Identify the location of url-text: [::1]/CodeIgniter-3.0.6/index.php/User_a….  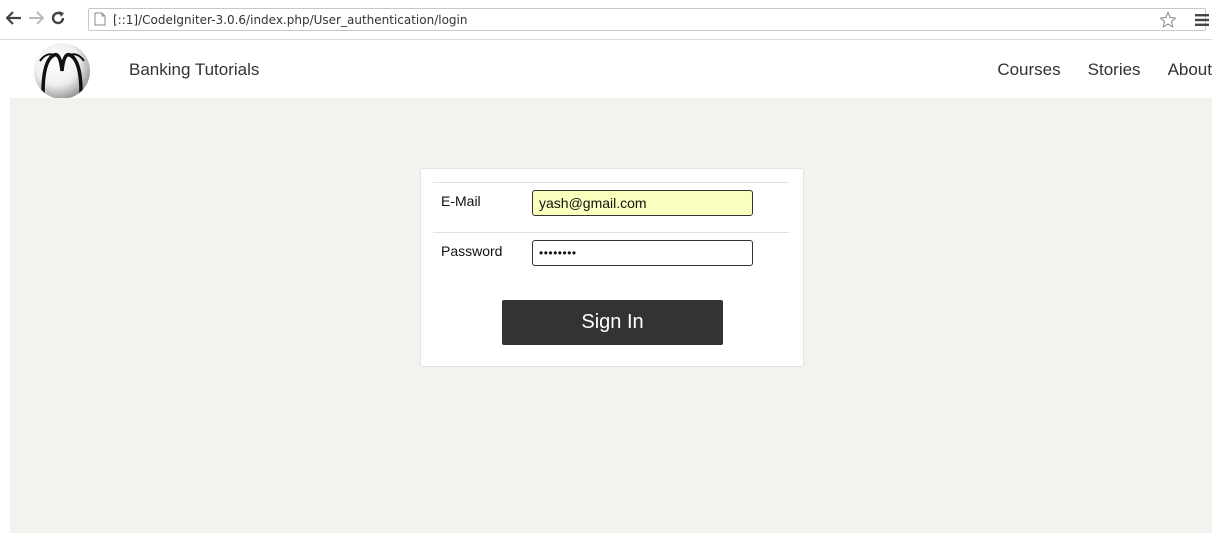
(290, 20).